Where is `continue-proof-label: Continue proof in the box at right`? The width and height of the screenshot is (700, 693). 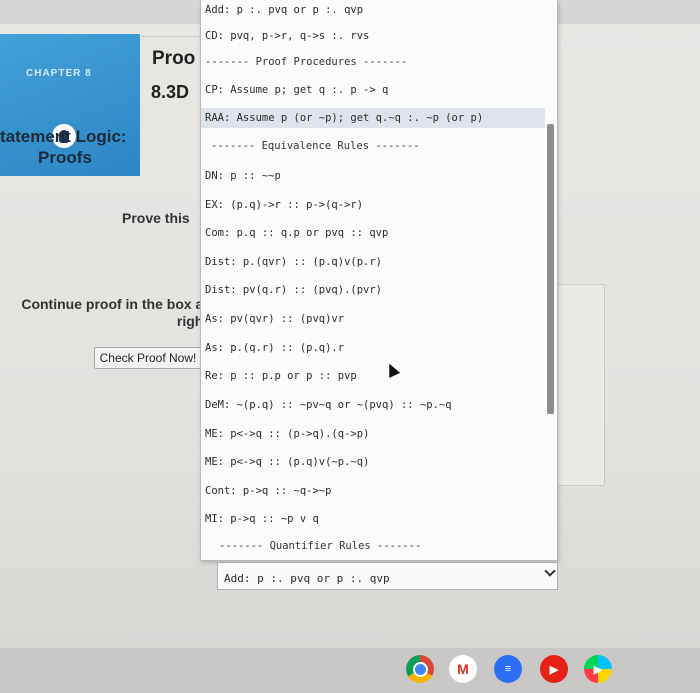 continue-proof-label: Continue proof in the box at right is located at coordinates (108, 313).